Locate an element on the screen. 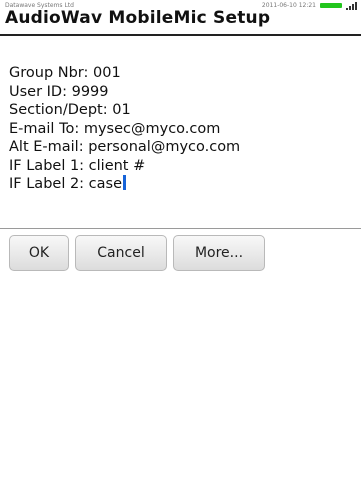  group-number-line: Group Nbr: 001 is located at coordinates (124, 73).